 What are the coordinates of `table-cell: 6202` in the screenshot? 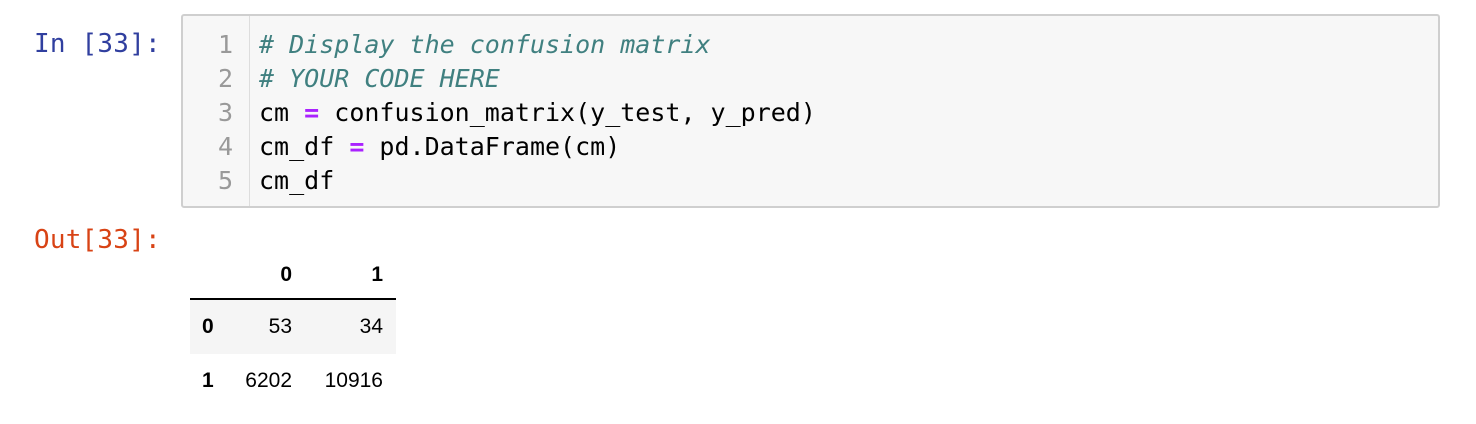 It's located at (268, 380).